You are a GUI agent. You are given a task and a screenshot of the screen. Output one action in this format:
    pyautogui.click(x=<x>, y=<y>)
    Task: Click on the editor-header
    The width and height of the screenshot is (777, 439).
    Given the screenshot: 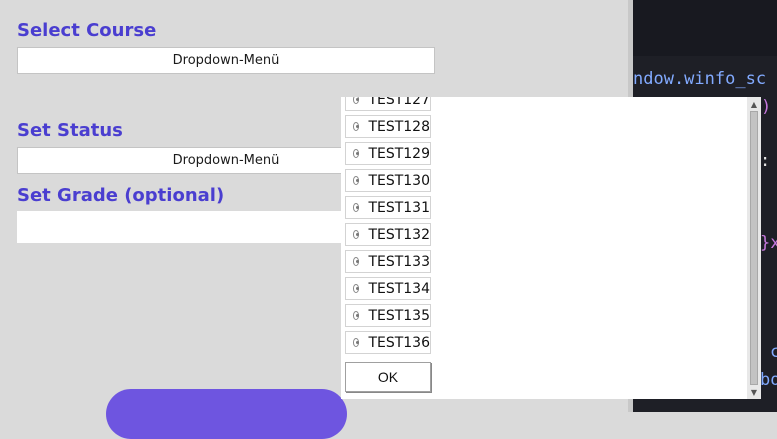 What is the action you would take?
    pyautogui.click(x=705, y=28)
    